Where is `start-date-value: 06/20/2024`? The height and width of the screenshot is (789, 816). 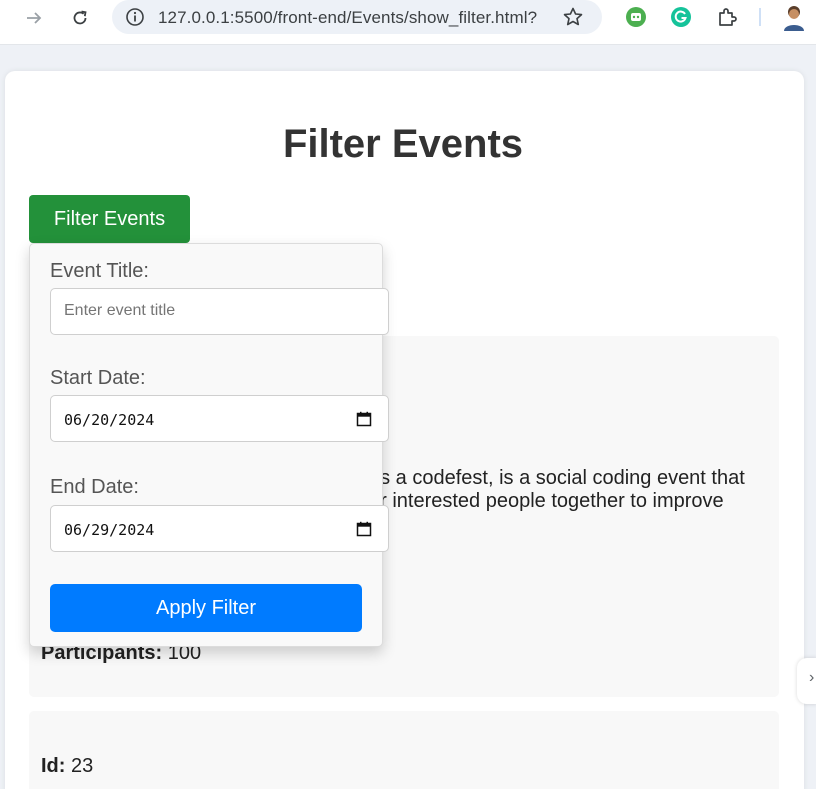 start-date-value: 06/20/2024 is located at coordinates (109, 420).